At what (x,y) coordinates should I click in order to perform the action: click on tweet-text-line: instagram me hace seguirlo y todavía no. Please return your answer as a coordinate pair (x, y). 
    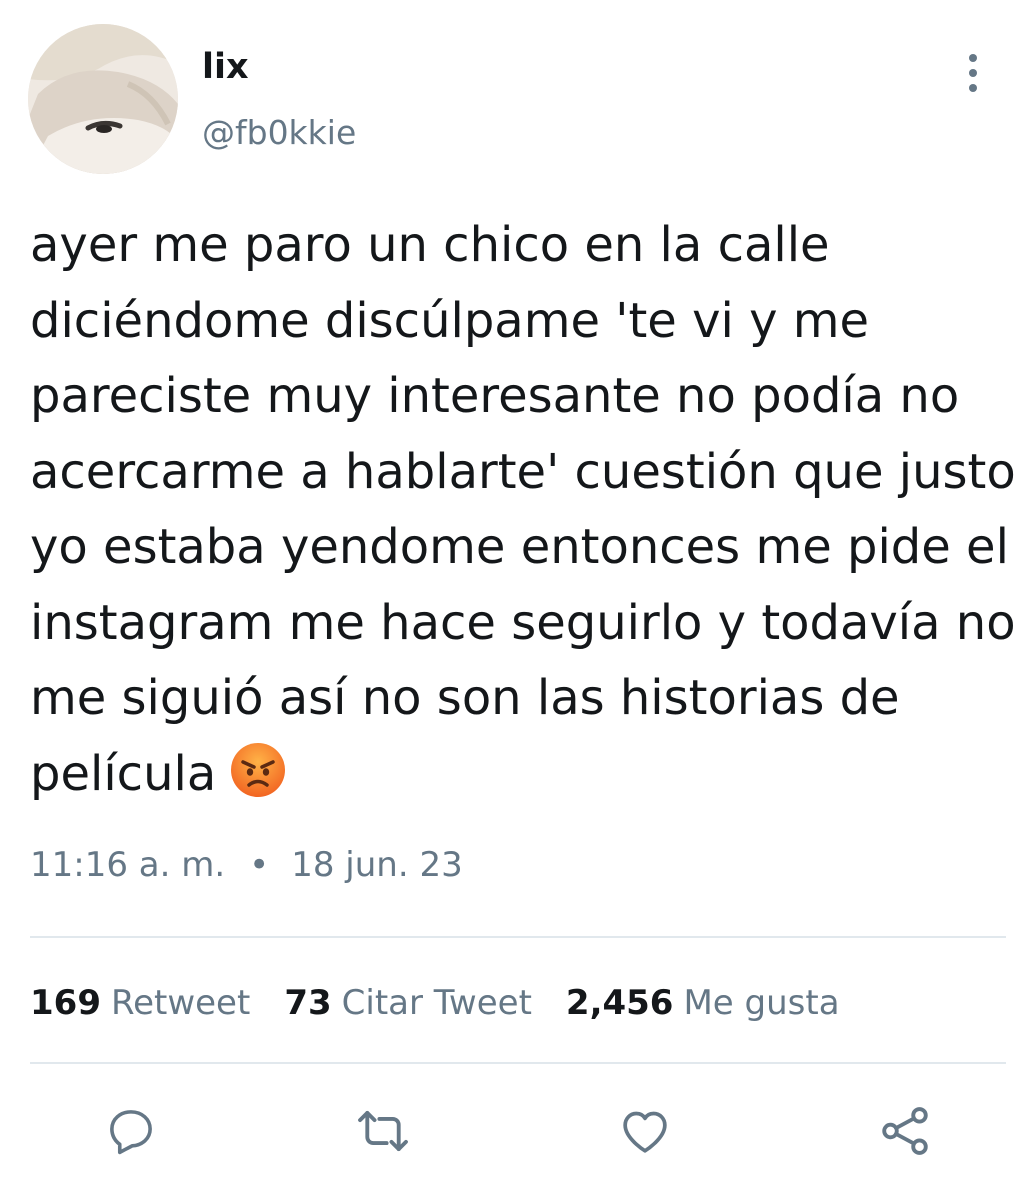
    Looking at the image, I should click on (523, 622).